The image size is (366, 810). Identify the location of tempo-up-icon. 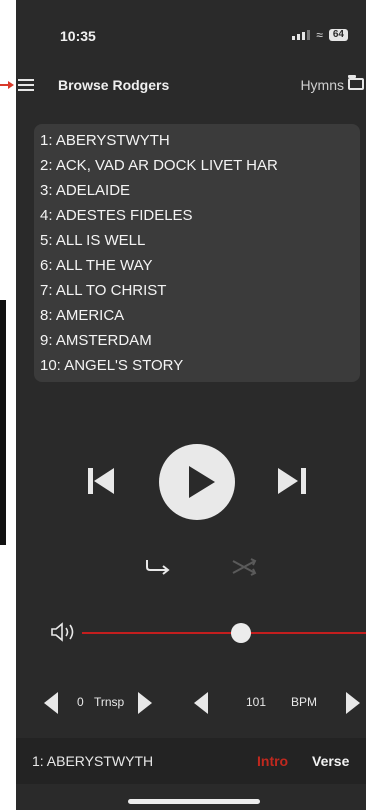
(353, 703).